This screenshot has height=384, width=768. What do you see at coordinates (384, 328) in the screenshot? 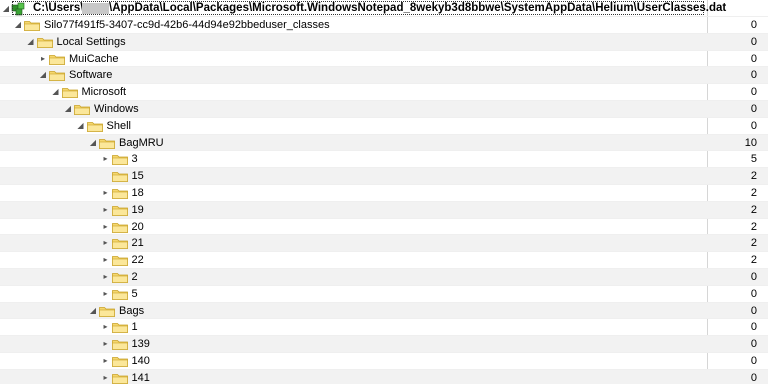
I see `tree-row: ▸ 1 0` at bounding box center [384, 328].